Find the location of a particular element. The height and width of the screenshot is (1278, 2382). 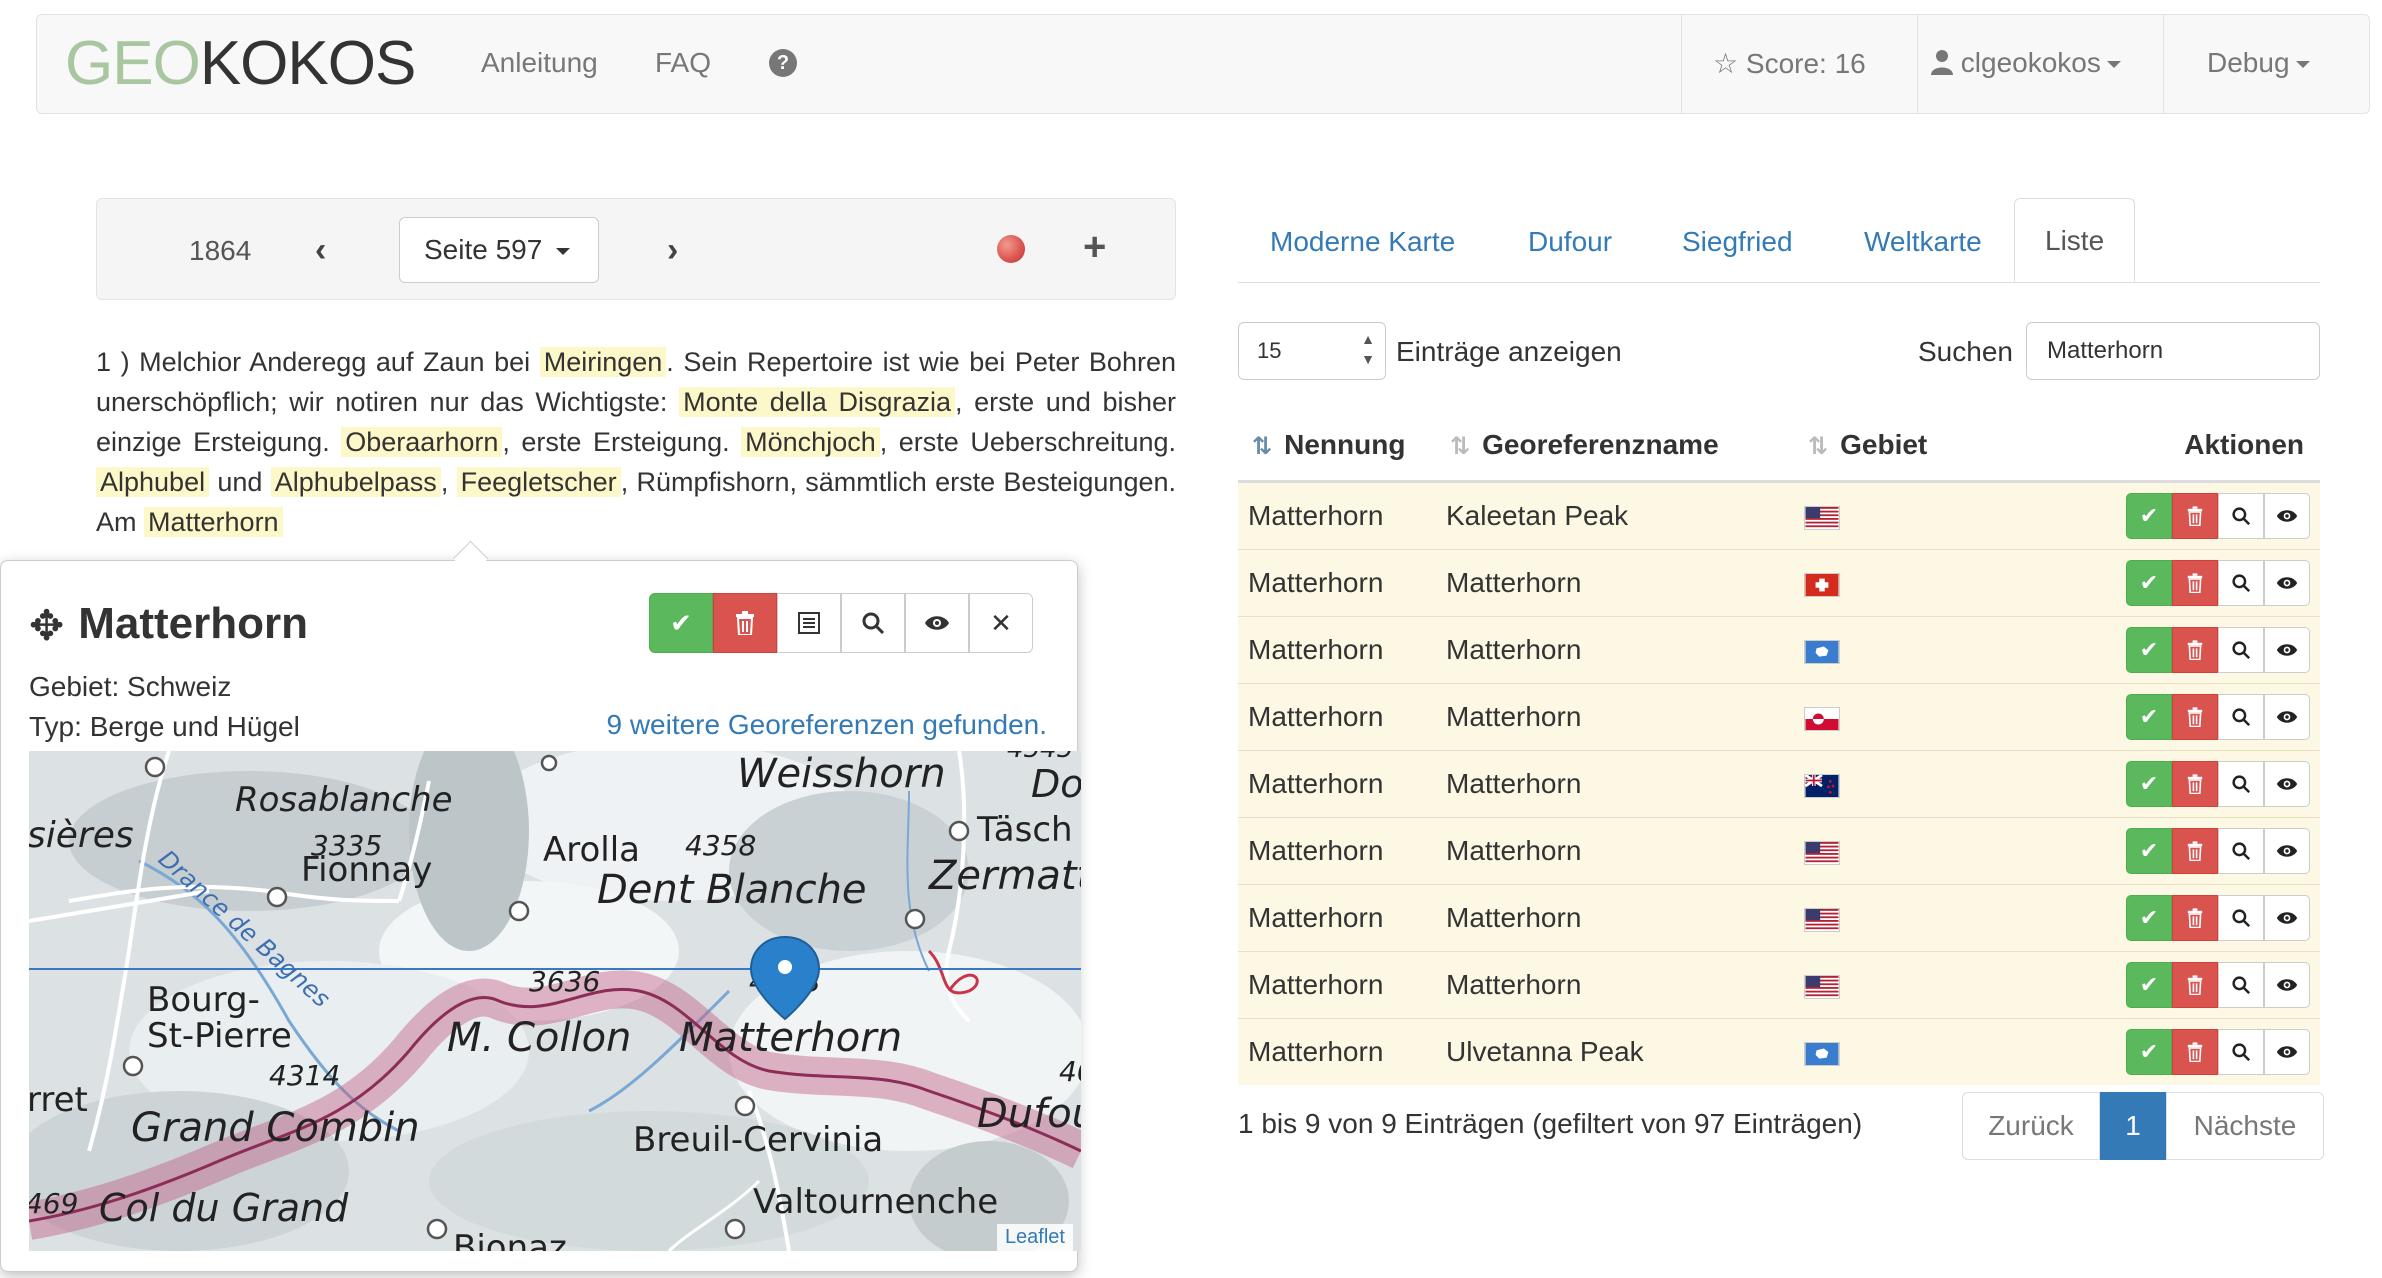

tab-liste: Liste is located at coordinates (2075, 240).